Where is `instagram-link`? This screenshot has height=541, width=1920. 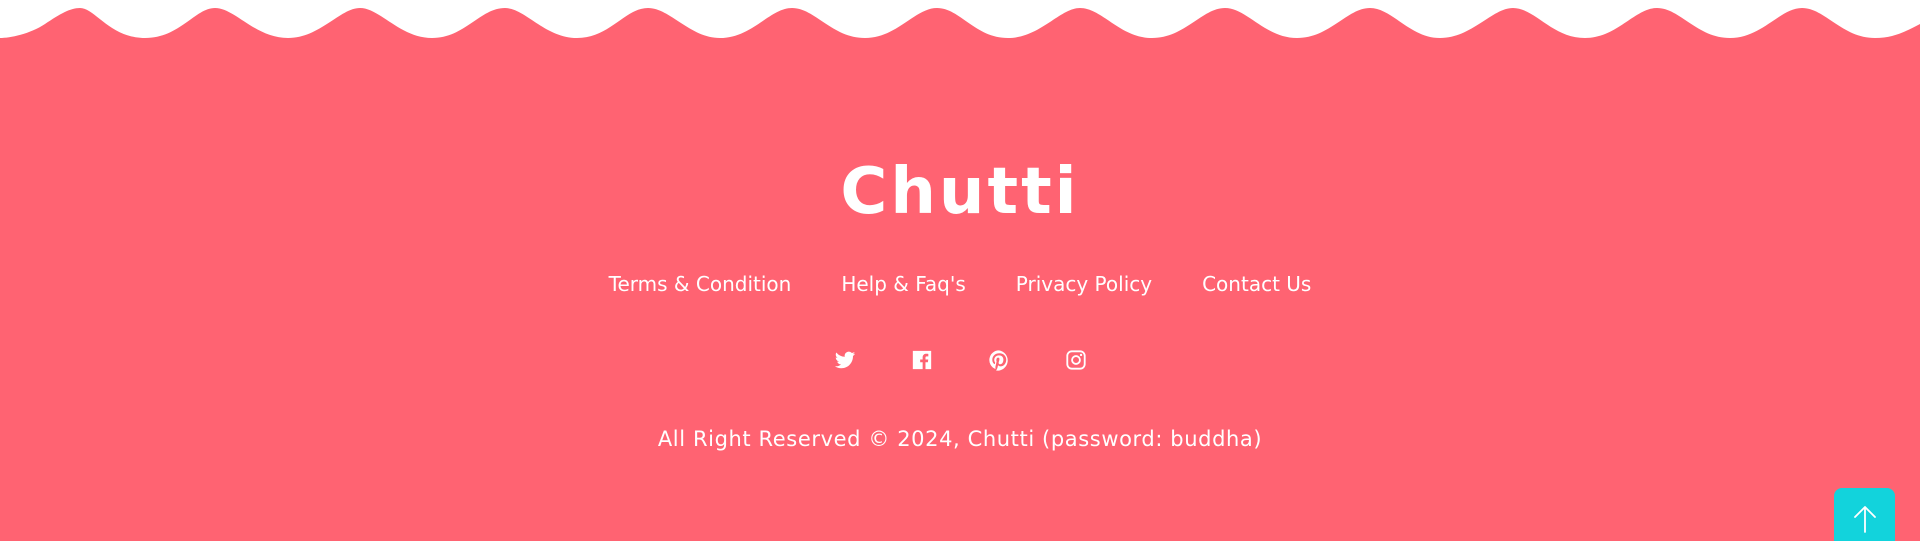 instagram-link is located at coordinates (1076, 360).